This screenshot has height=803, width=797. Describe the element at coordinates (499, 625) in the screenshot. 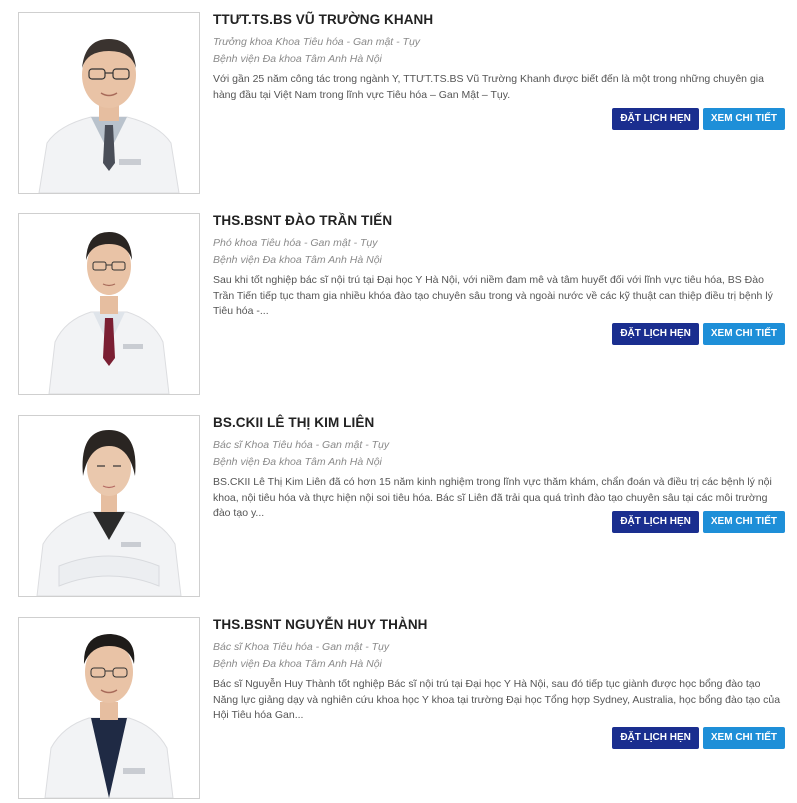

I see `doctor-name: THS.BSNT NGUYỄN HUY THÀNH` at that location.